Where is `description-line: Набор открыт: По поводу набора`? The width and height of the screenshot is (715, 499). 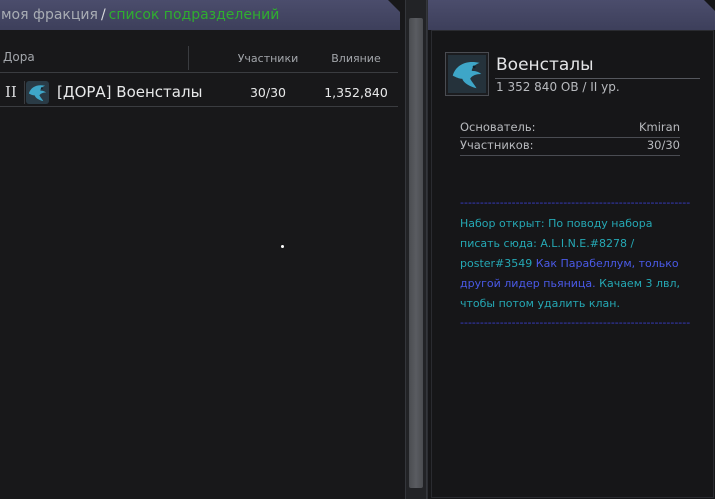 description-line: Набор открыт: По поводу набора is located at coordinates (556, 223).